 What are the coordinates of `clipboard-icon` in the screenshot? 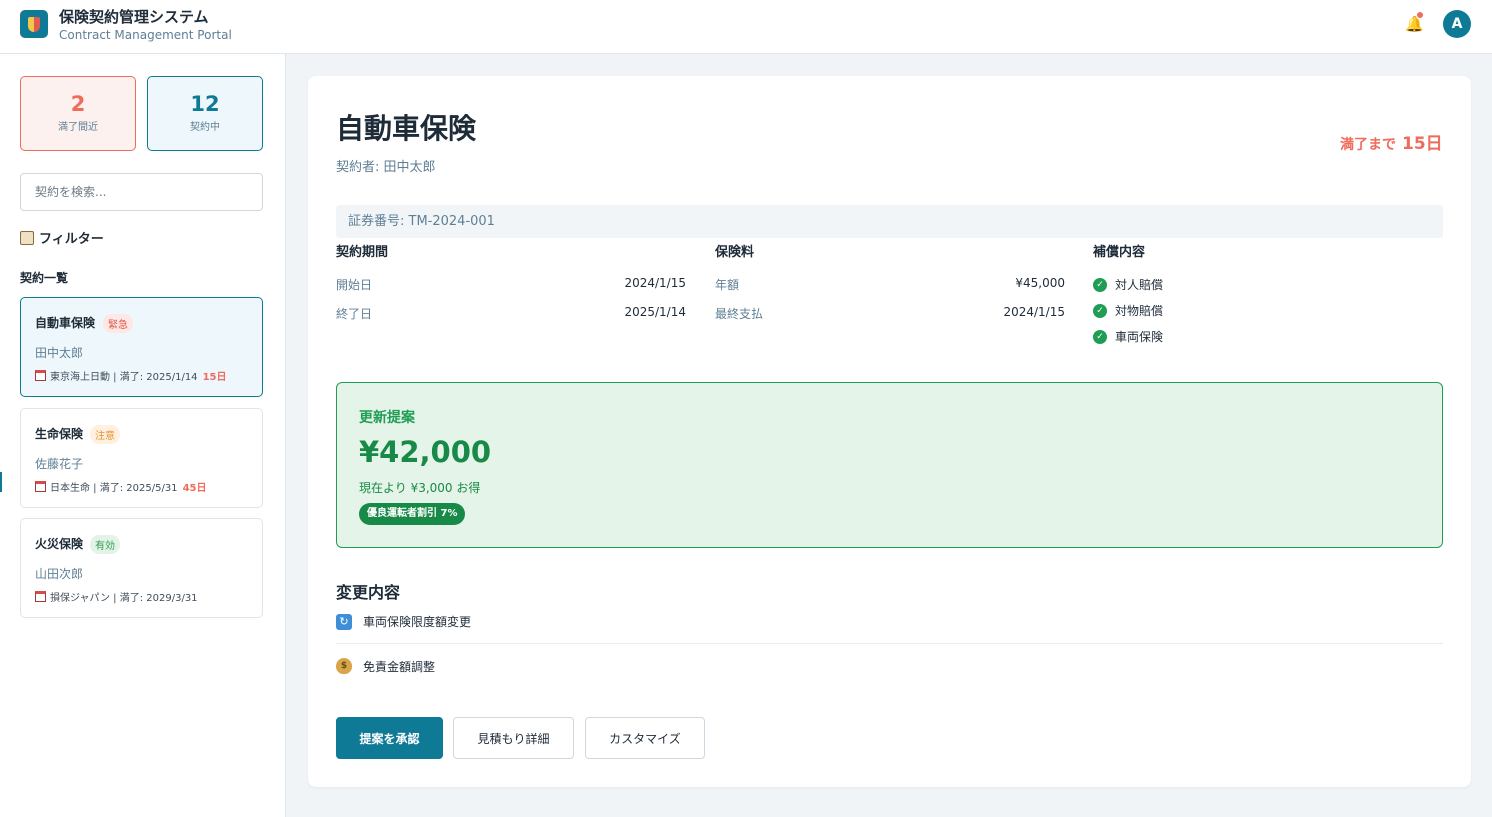 It's located at (27, 237).